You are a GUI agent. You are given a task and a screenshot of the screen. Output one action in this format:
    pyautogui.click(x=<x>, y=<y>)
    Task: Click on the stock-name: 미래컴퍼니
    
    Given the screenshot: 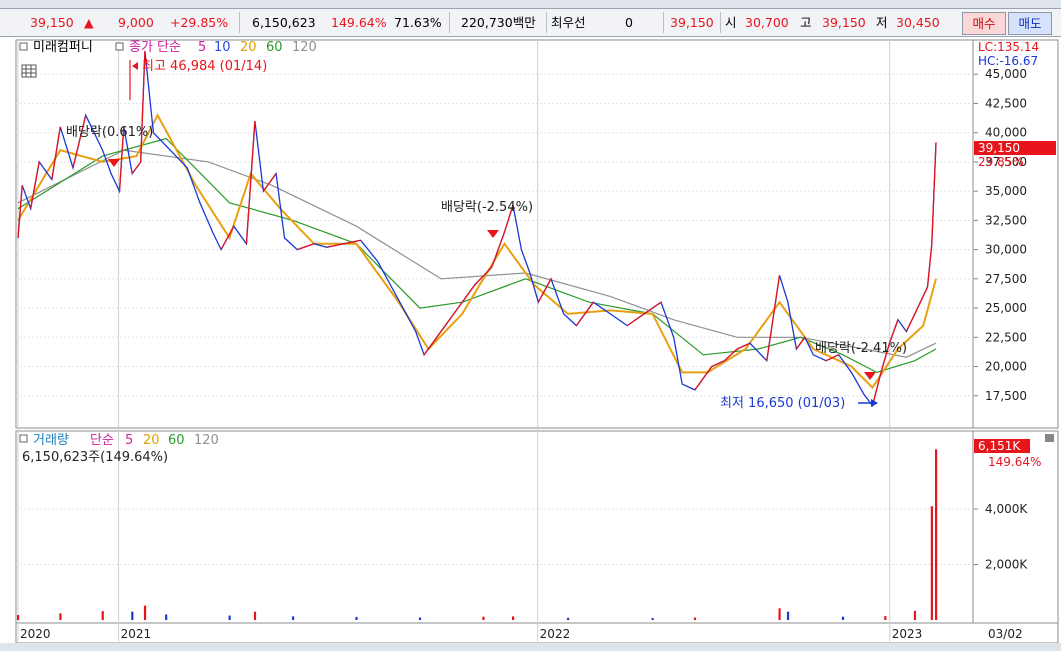 What is the action you would take?
    pyautogui.click(x=63, y=47)
    